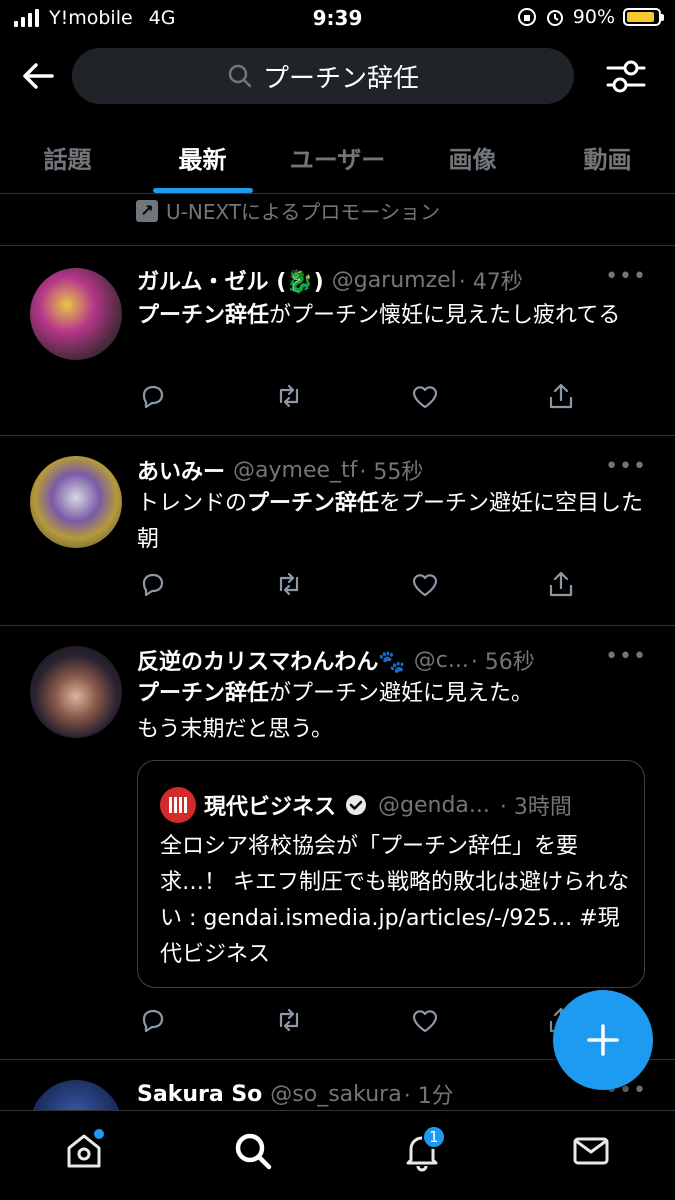  What do you see at coordinates (356, 805) in the screenshot?
I see `verified-badge-icon` at bounding box center [356, 805].